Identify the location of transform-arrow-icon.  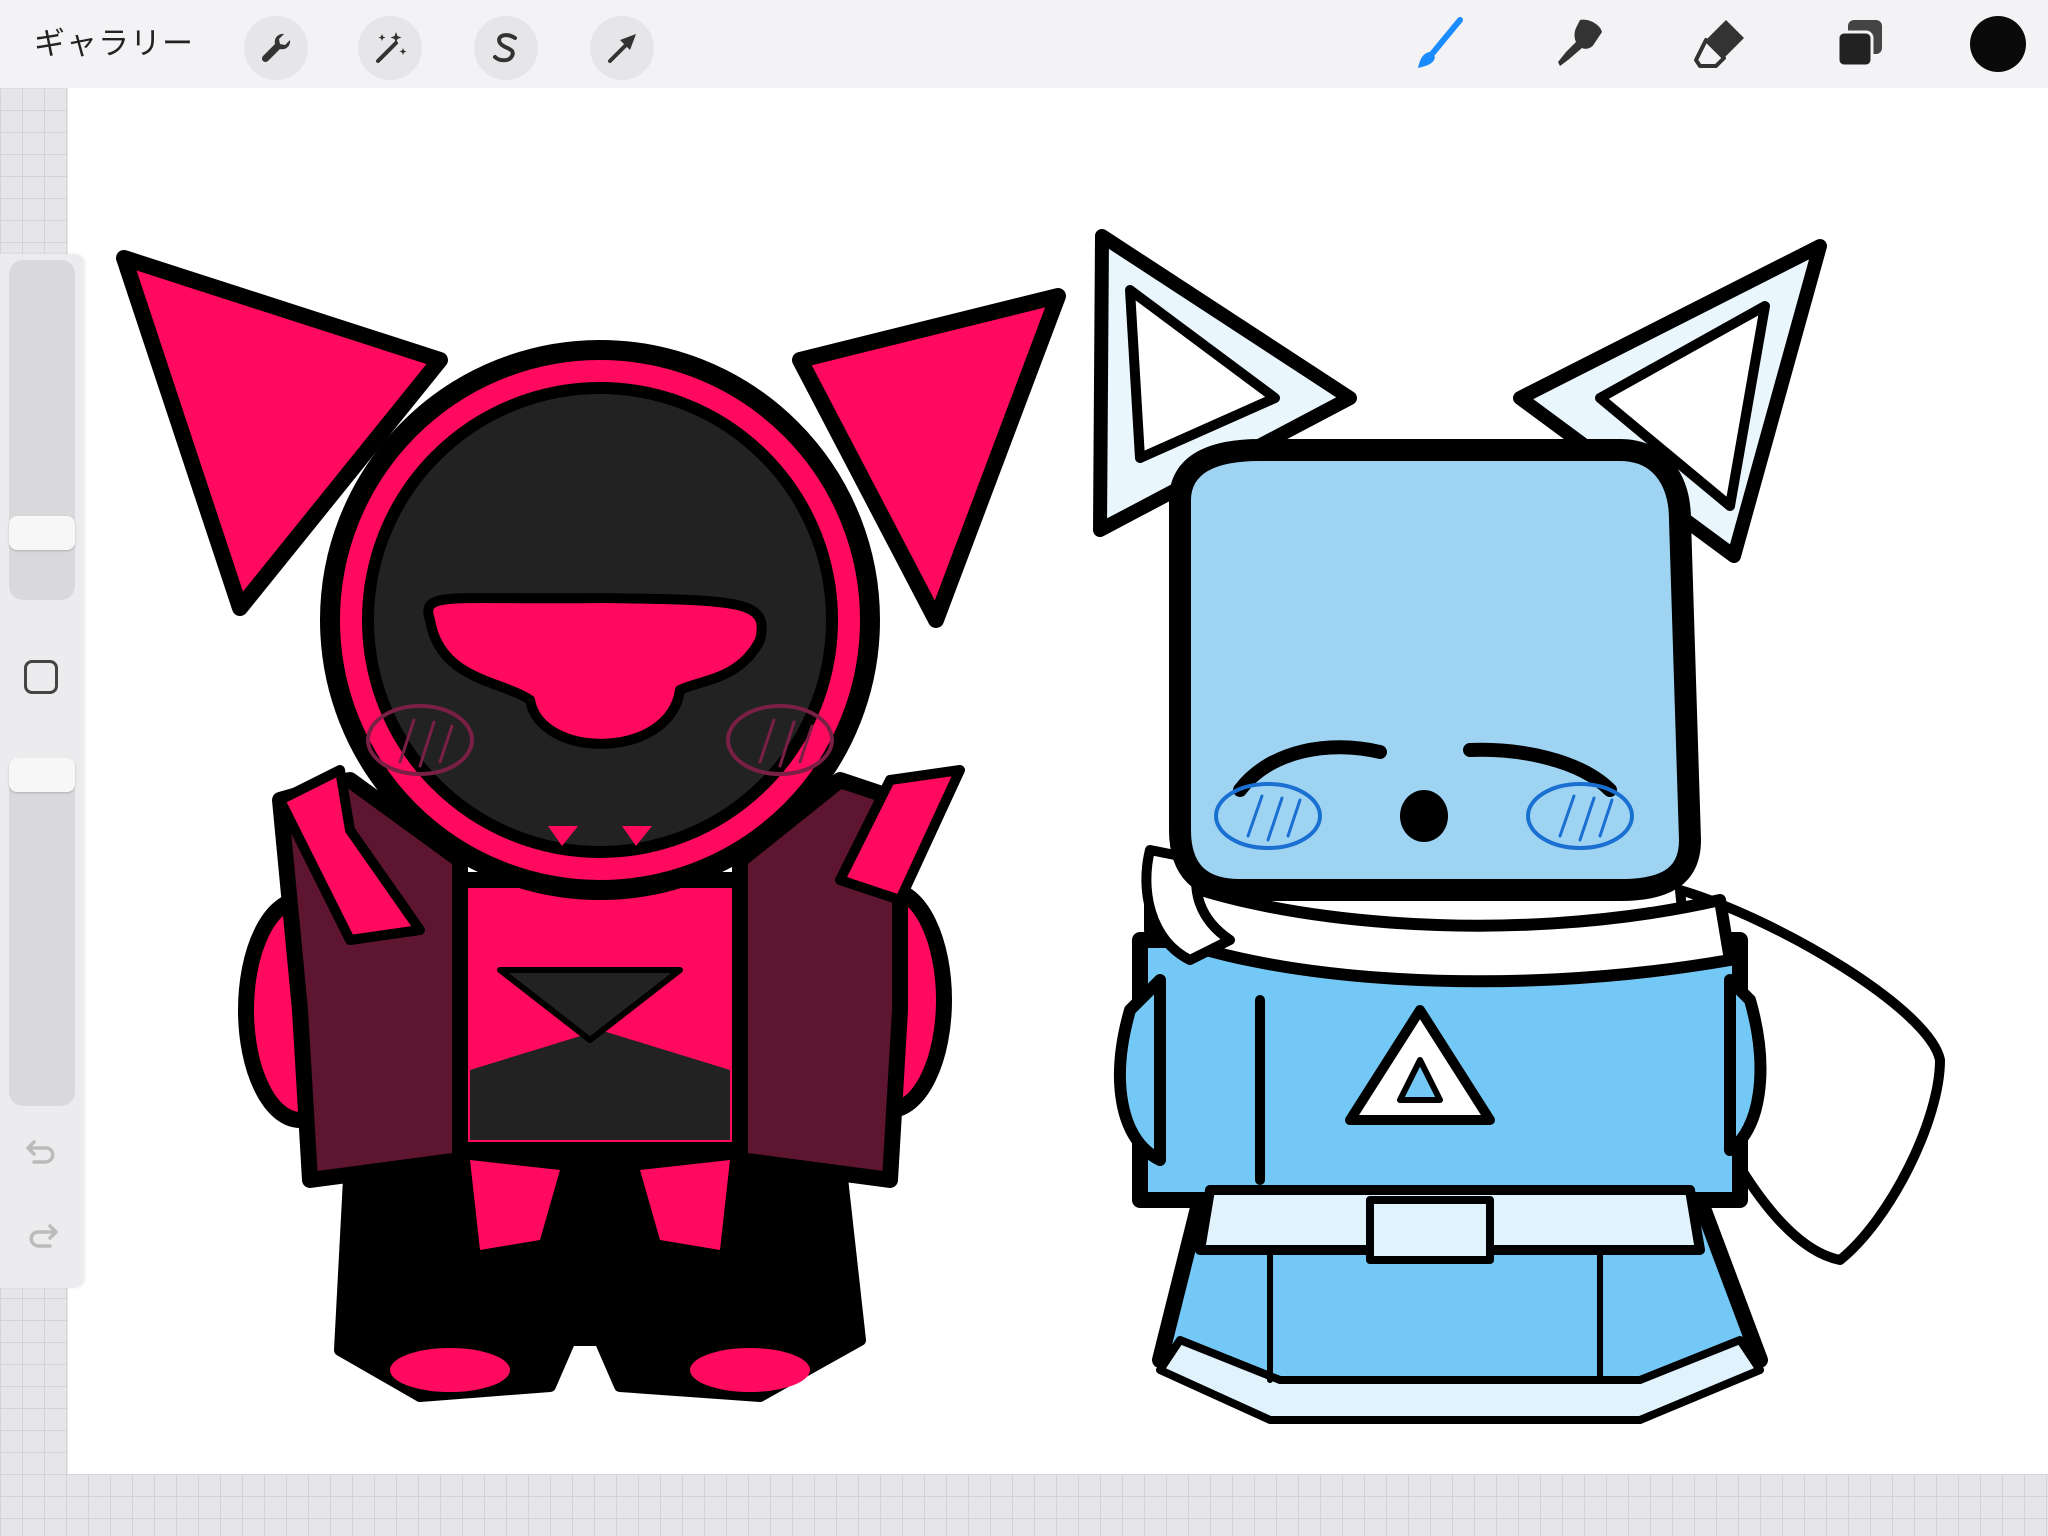
(622, 48).